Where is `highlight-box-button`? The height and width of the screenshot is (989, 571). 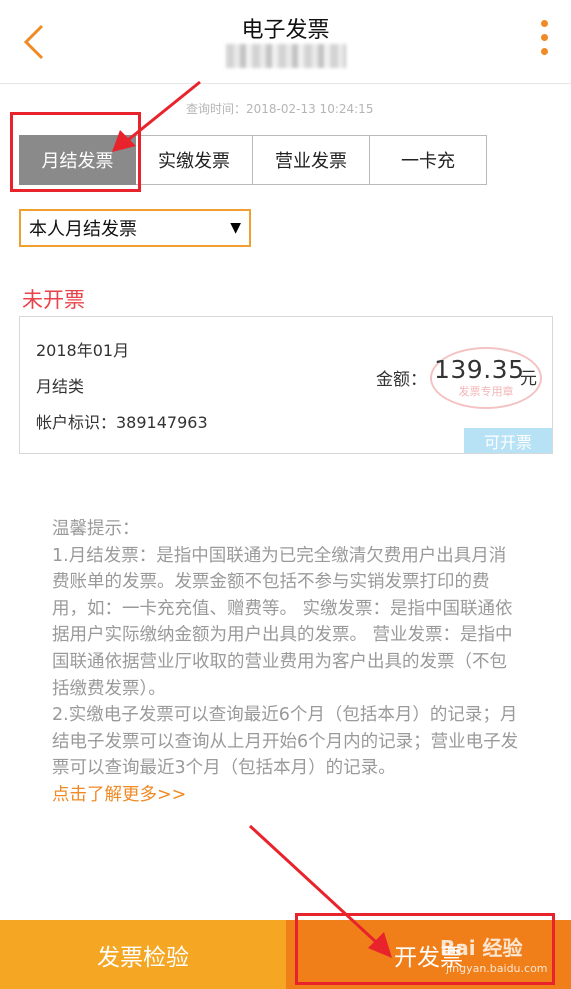
highlight-box-button is located at coordinates (425, 949).